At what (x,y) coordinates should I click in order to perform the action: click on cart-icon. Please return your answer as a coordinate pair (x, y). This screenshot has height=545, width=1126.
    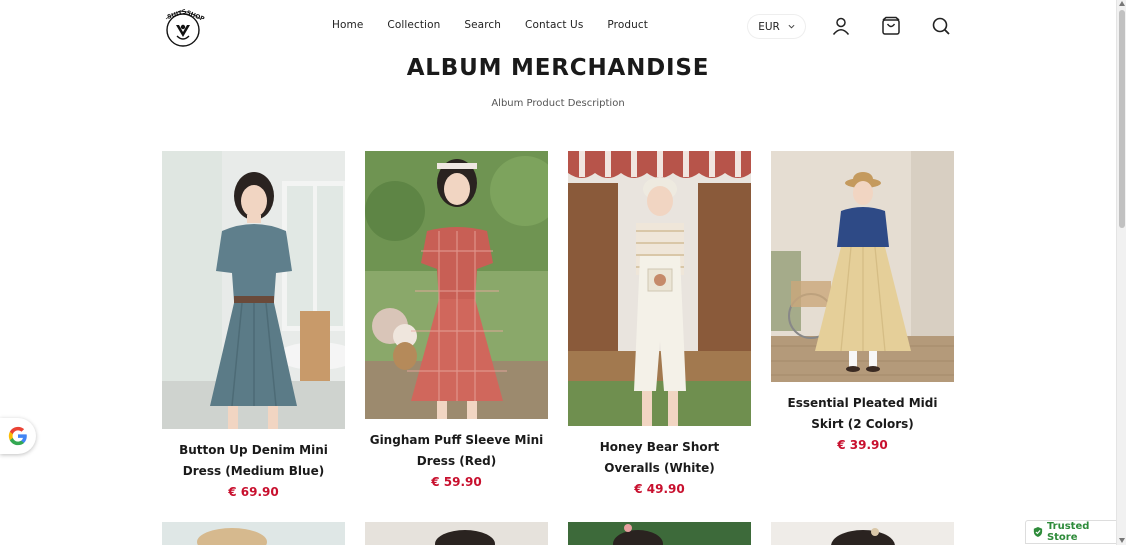
    Looking at the image, I should click on (891, 26).